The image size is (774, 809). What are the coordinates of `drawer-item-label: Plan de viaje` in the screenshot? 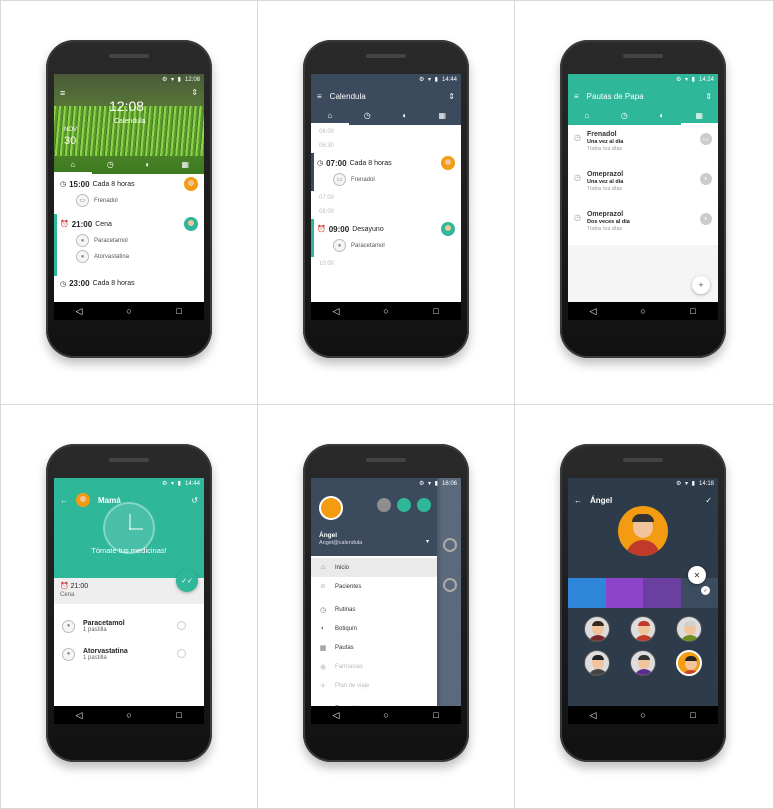 It's located at (352, 685).